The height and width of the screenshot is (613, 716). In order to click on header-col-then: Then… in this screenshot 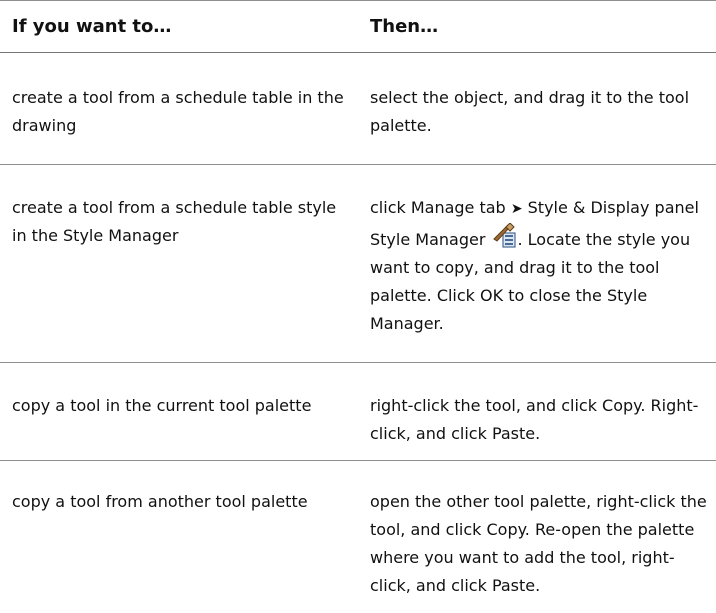, I will do `click(404, 26)`.